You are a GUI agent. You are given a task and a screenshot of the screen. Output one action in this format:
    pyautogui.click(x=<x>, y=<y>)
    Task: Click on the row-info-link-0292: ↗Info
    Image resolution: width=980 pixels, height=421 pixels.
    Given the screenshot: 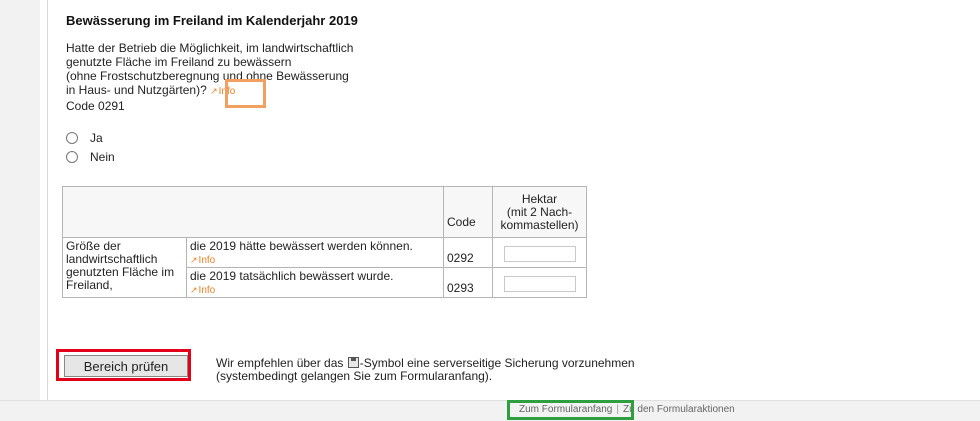 What is the action you would take?
    pyautogui.click(x=202, y=260)
    